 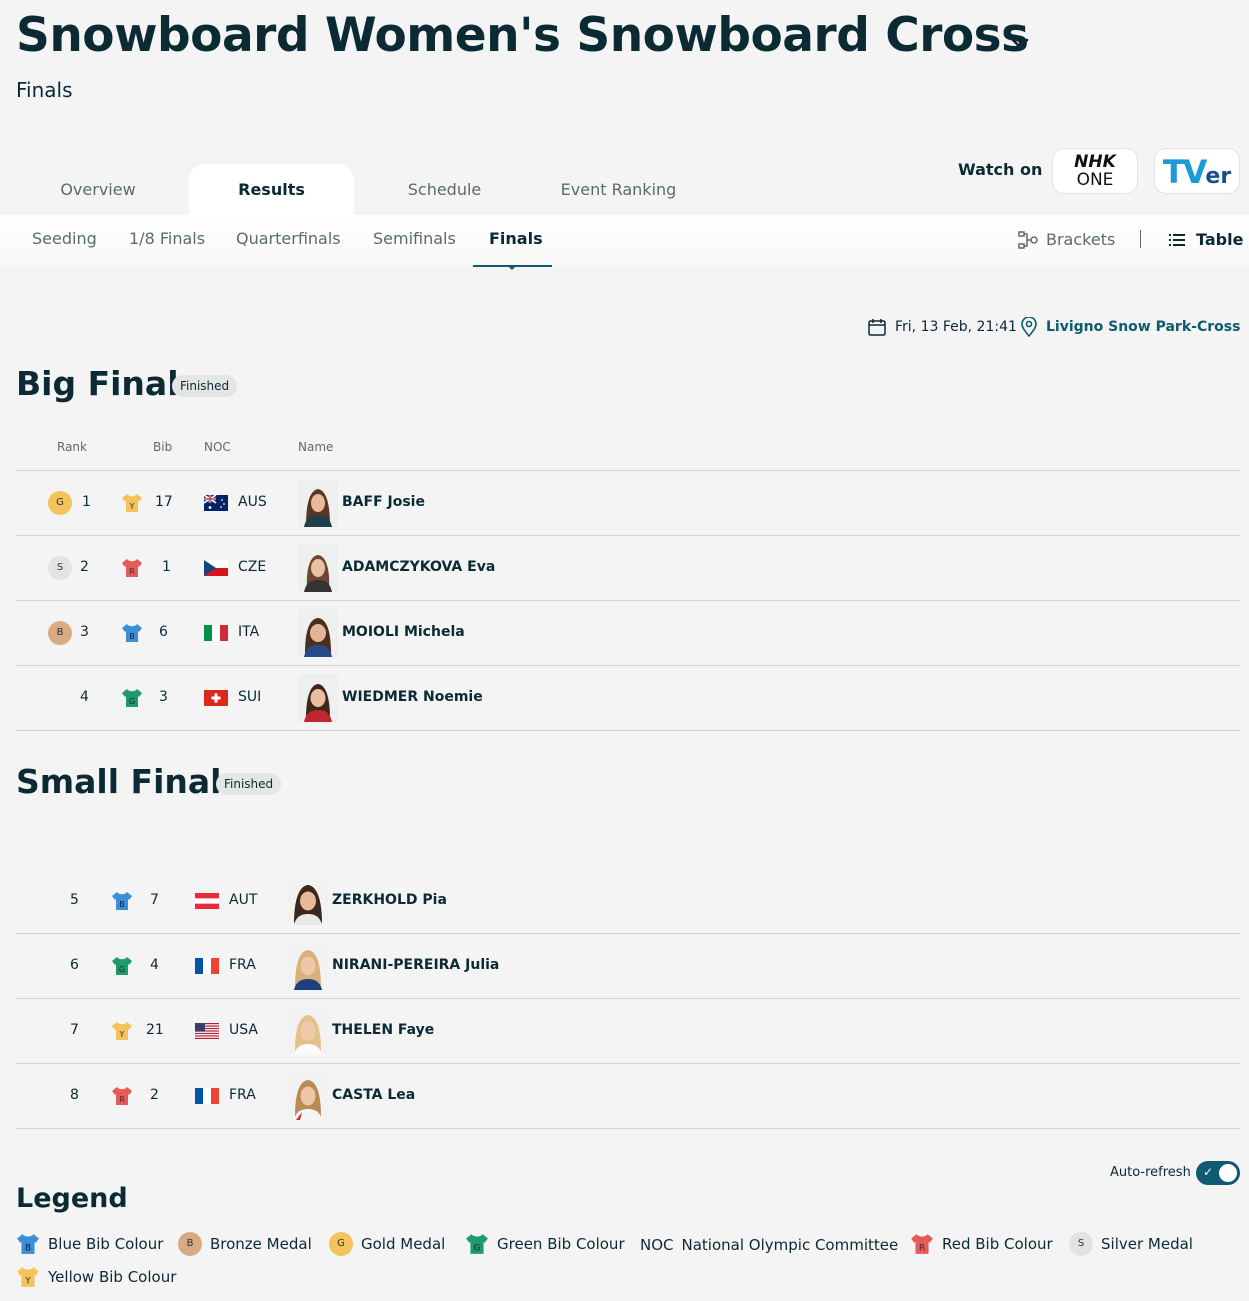 What do you see at coordinates (216, 633) in the screenshot?
I see `italy-flag-icon` at bounding box center [216, 633].